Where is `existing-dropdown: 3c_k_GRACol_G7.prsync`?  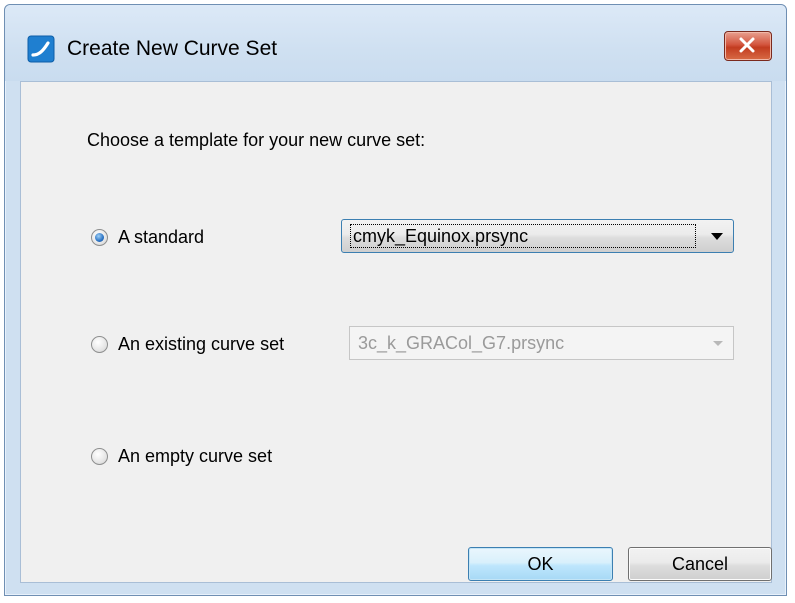 existing-dropdown: 3c_k_GRACol_G7.prsync is located at coordinates (541, 343).